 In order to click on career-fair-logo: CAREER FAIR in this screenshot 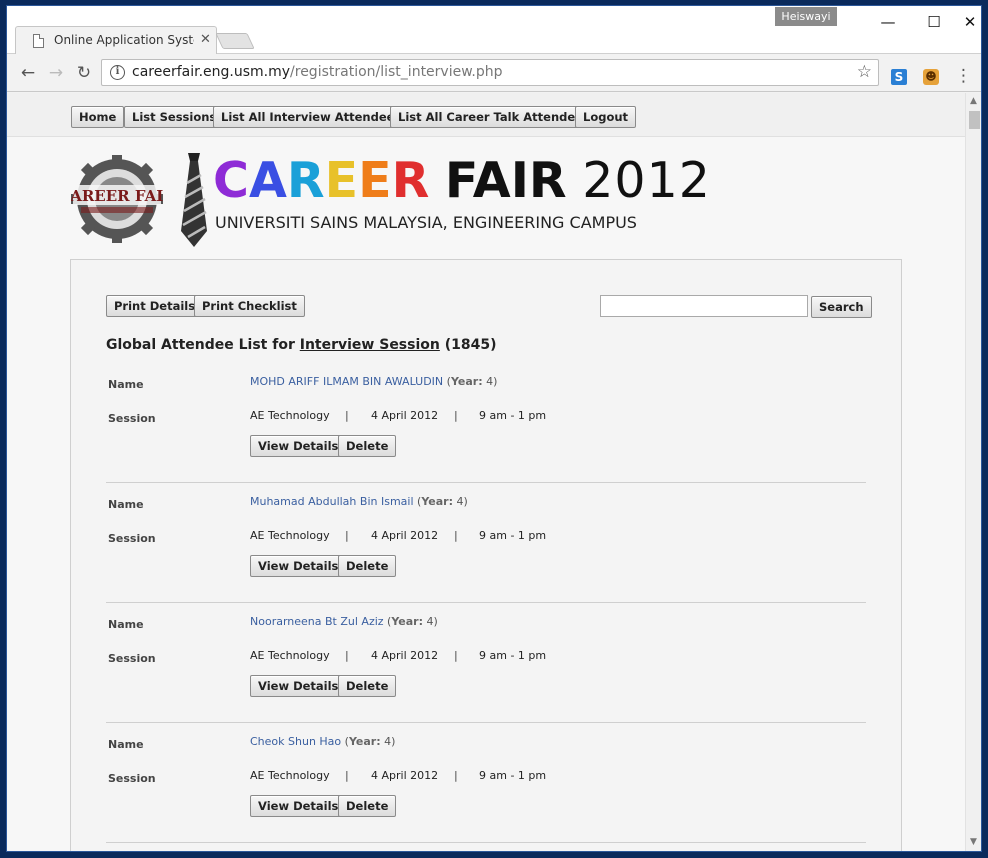, I will do `click(117, 199)`.